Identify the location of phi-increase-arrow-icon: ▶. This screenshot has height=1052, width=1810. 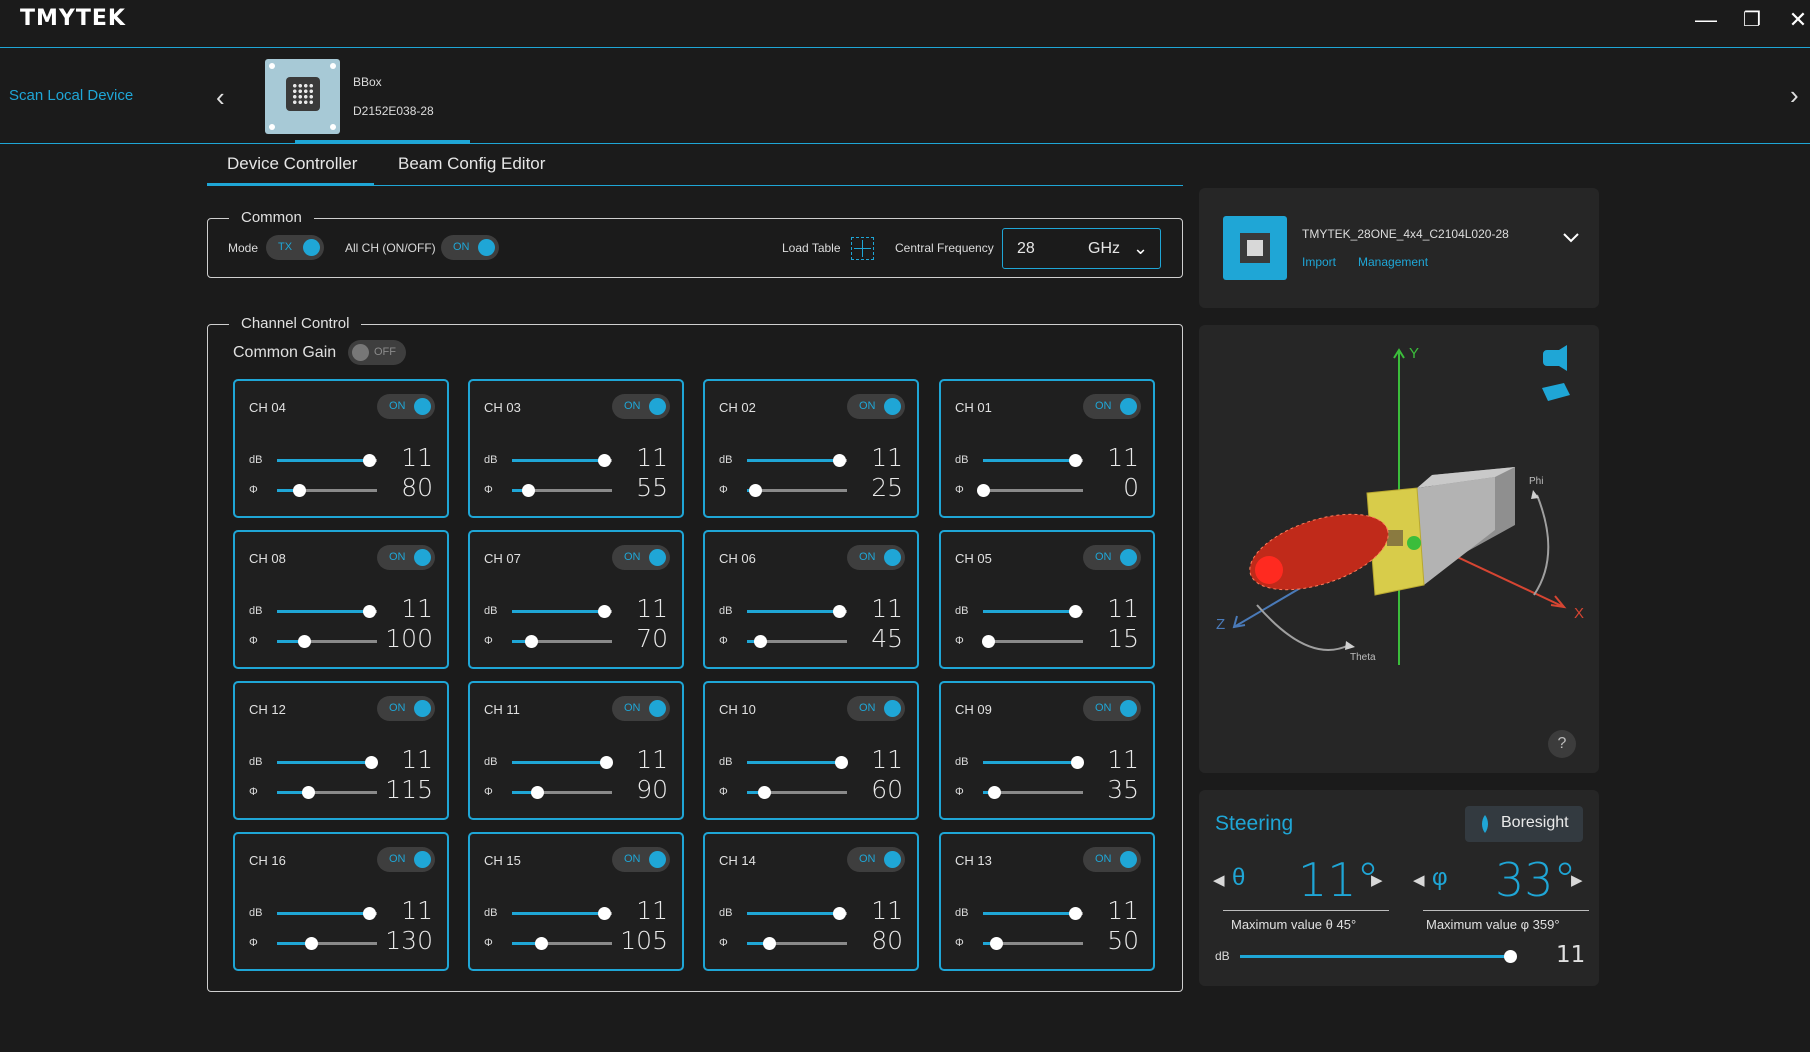
(1577, 880).